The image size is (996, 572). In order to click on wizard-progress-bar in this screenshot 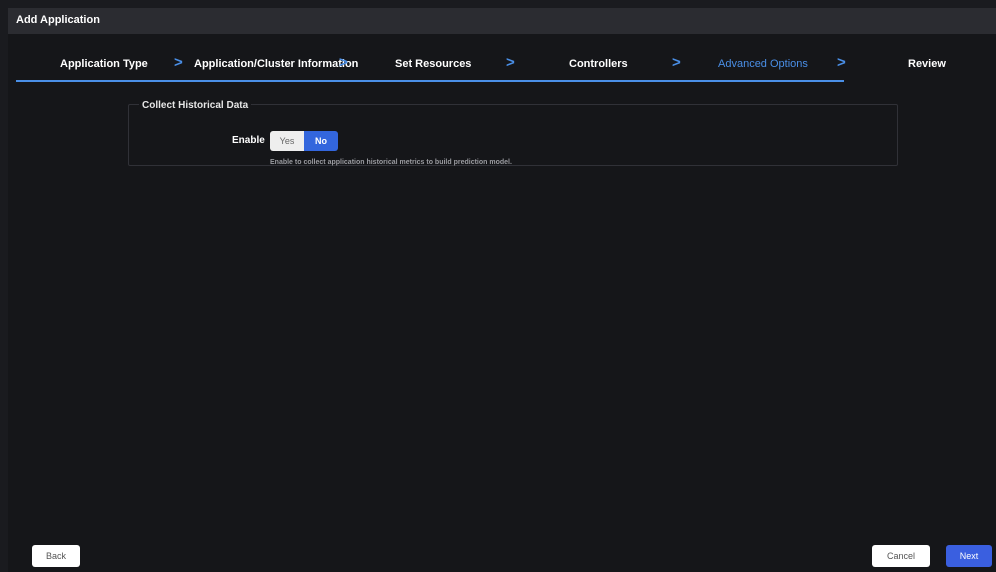, I will do `click(430, 81)`.